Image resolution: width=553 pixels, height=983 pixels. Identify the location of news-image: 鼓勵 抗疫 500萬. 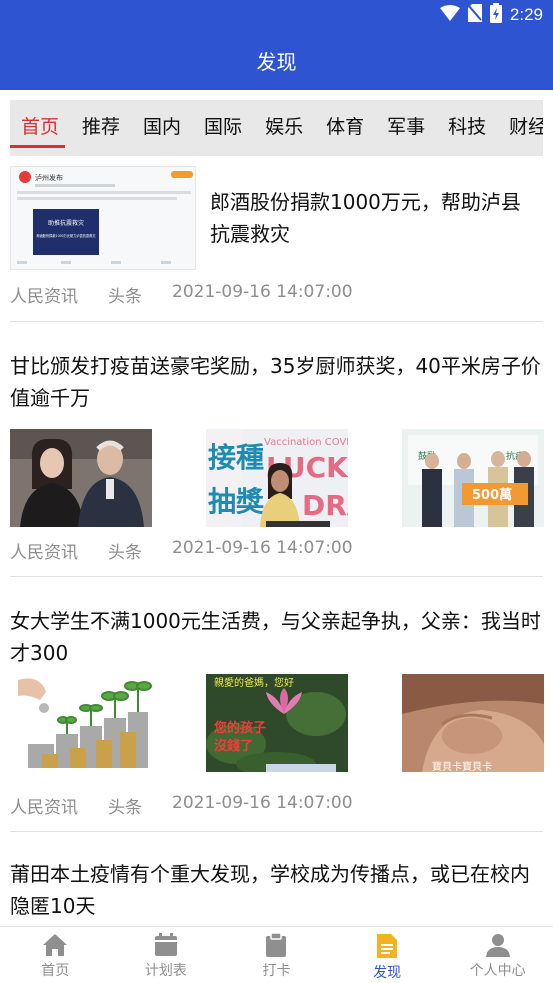
(473, 478).